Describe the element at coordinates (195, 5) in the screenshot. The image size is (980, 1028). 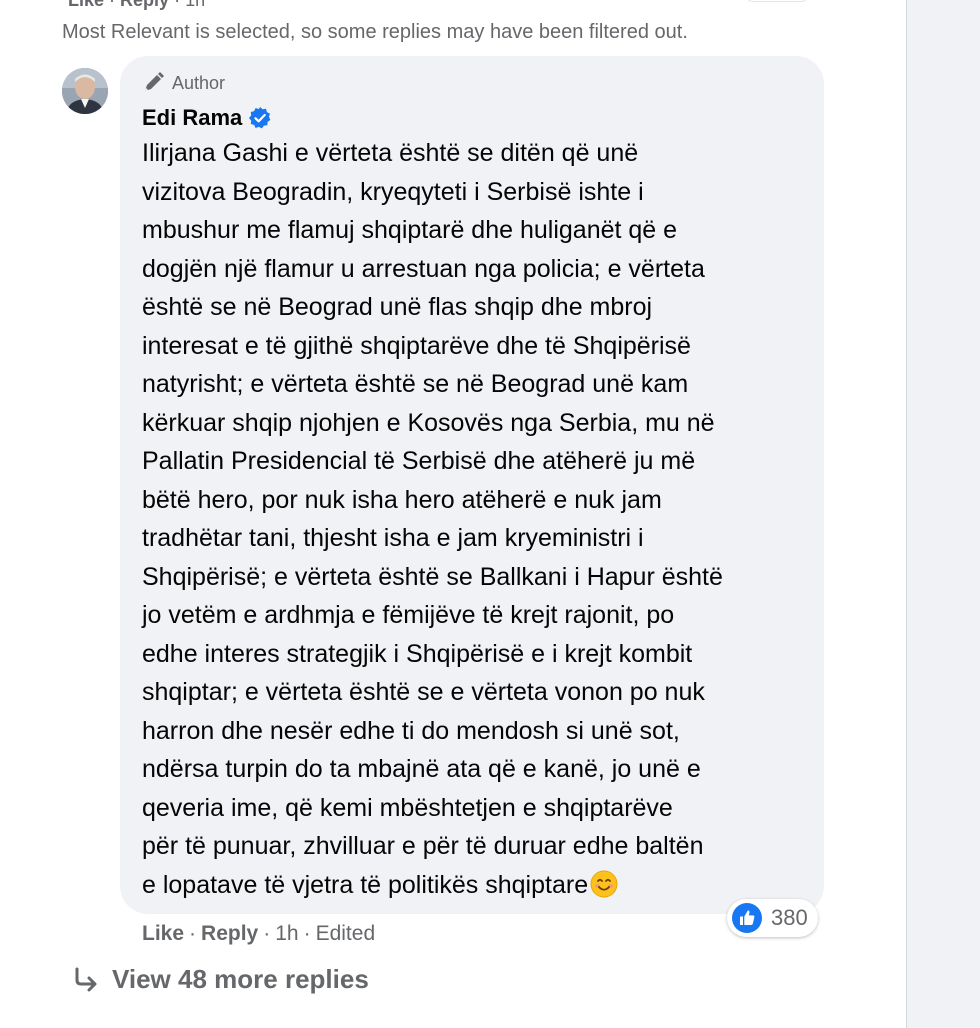
I see `previous-time: 1h` at that location.